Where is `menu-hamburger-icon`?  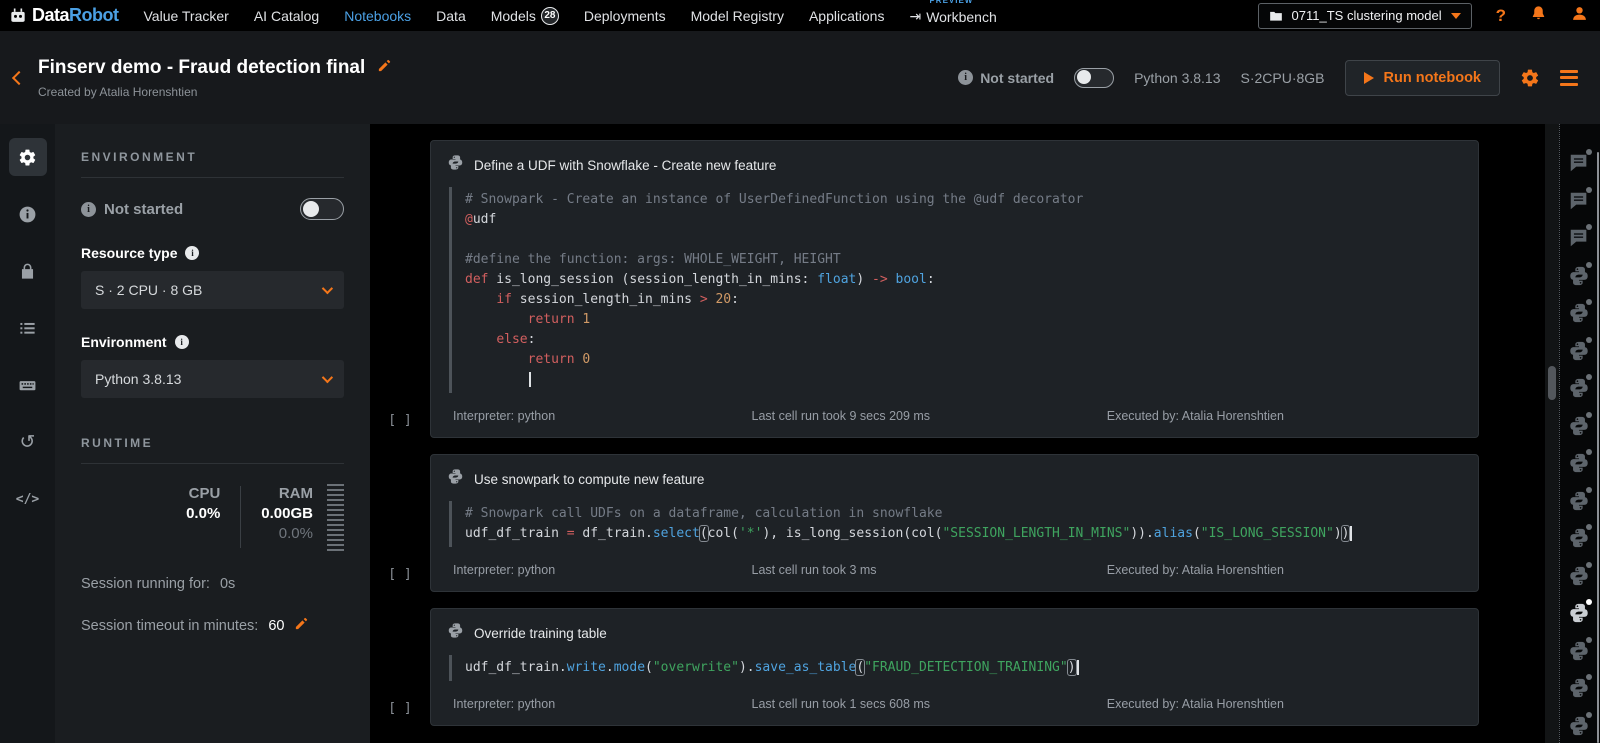
menu-hamburger-icon is located at coordinates (1569, 77).